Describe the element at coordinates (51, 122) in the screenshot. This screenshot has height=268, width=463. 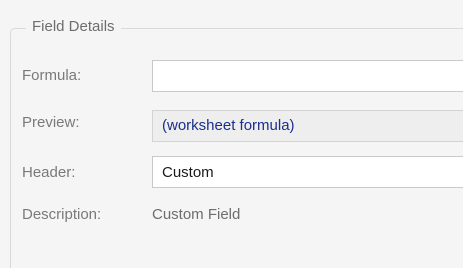
I see `preview-label: Preview:` at that location.